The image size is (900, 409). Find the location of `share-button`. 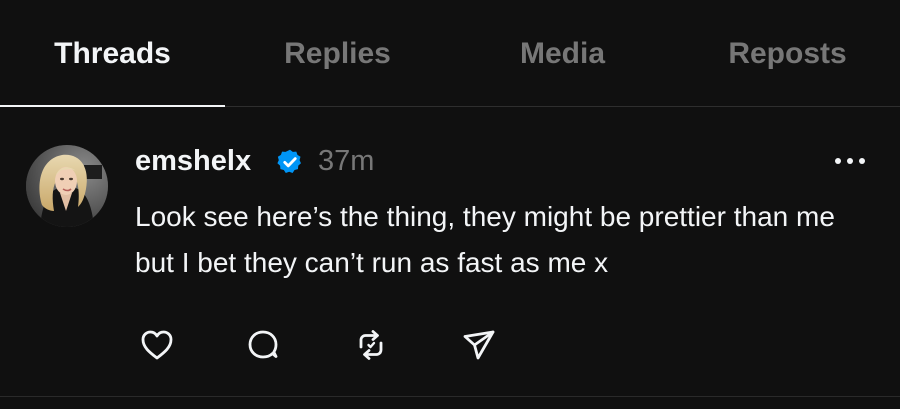

share-button is located at coordinates (479, 345).